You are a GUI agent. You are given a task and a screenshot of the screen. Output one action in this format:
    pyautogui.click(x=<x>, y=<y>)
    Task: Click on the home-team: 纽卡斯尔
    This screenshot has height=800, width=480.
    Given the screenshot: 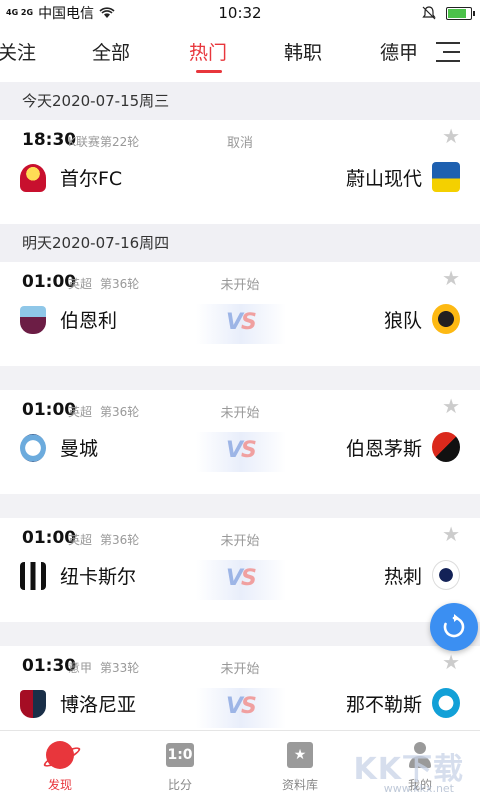 What is the action you would take?
    pyautogui.click(x=98, y=577)
    